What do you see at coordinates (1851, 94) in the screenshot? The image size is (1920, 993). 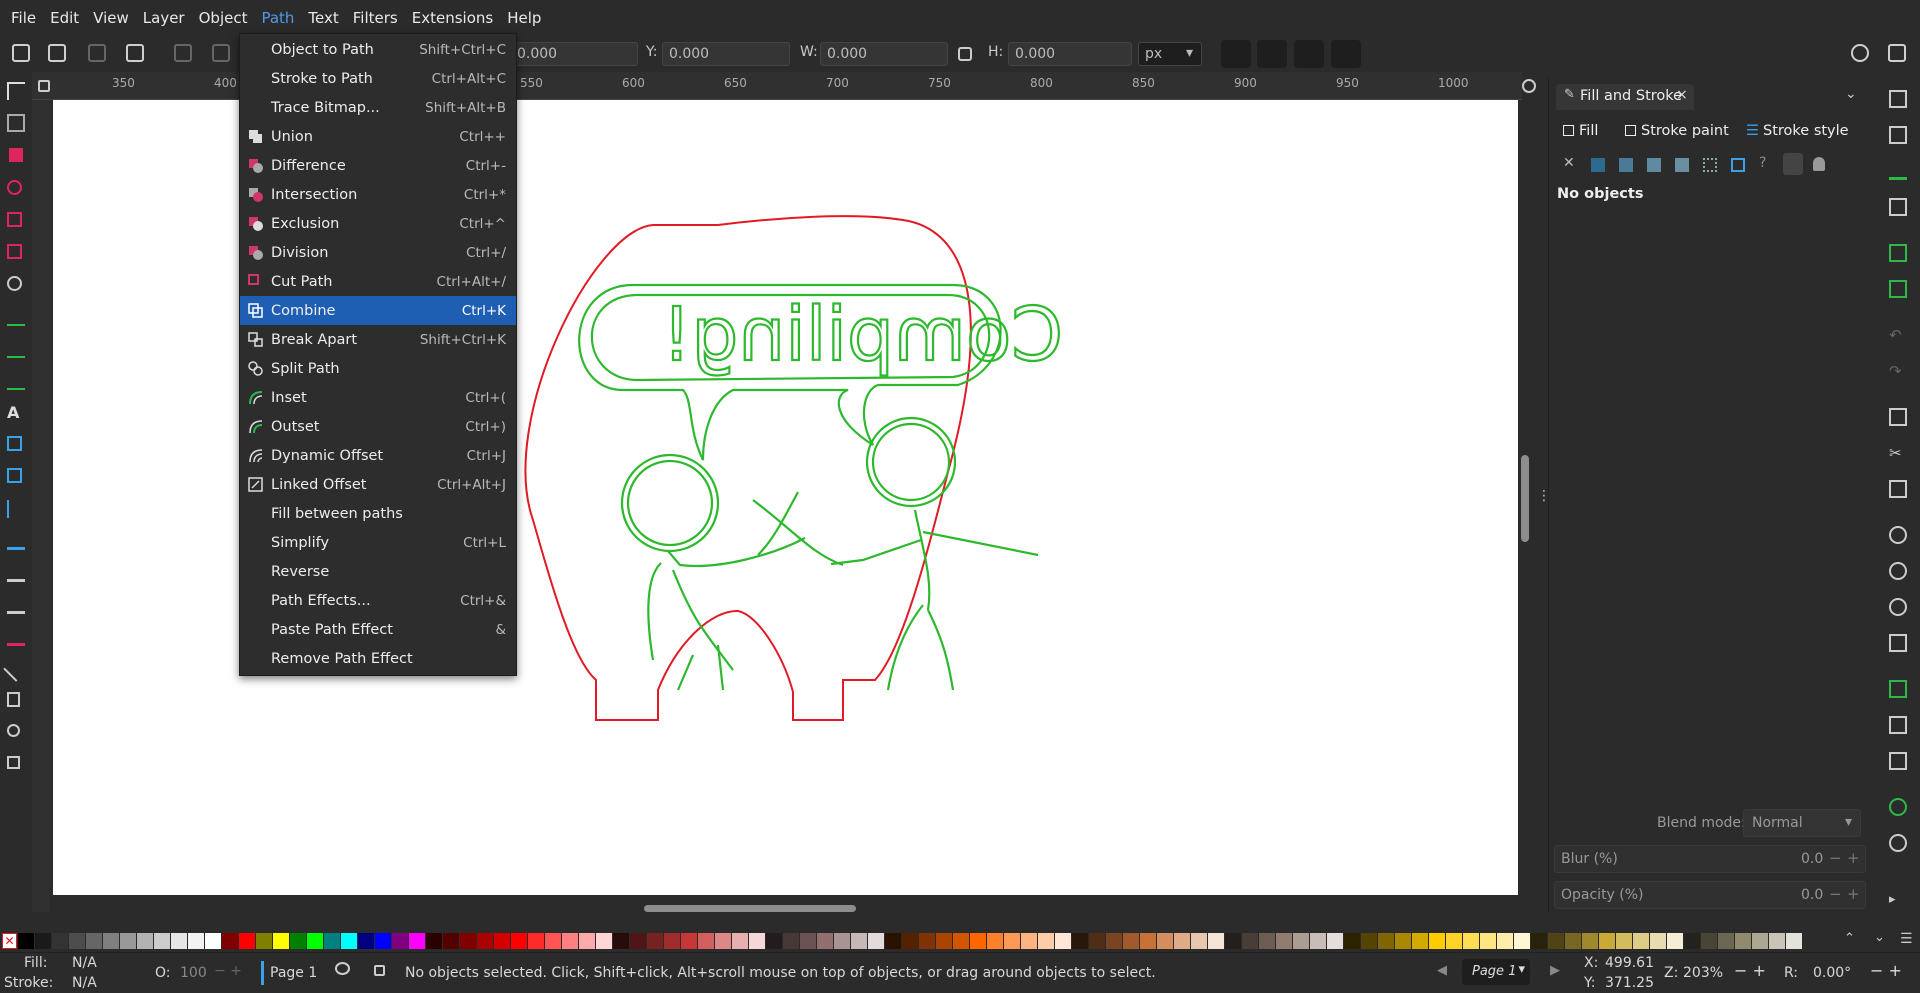 I see `panel-menu-chevron-icon: ⌄` at bounding box center [1851, 94].